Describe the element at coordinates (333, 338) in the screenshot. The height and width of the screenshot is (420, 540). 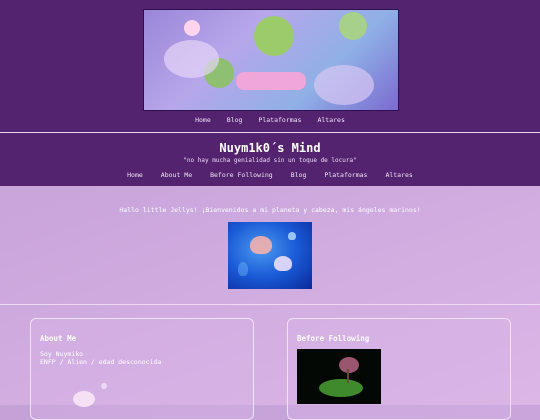
I see `before-following-title: Before Following` at that location.